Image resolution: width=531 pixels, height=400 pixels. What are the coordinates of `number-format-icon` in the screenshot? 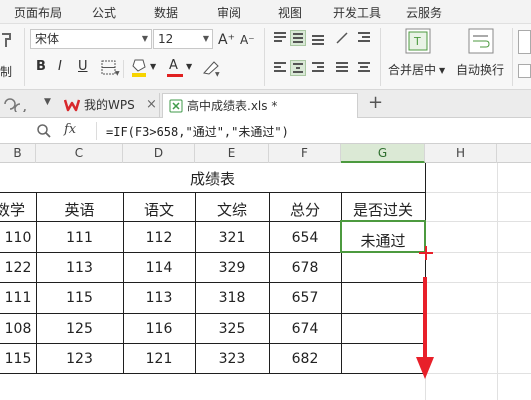 It's located at (524, 42).